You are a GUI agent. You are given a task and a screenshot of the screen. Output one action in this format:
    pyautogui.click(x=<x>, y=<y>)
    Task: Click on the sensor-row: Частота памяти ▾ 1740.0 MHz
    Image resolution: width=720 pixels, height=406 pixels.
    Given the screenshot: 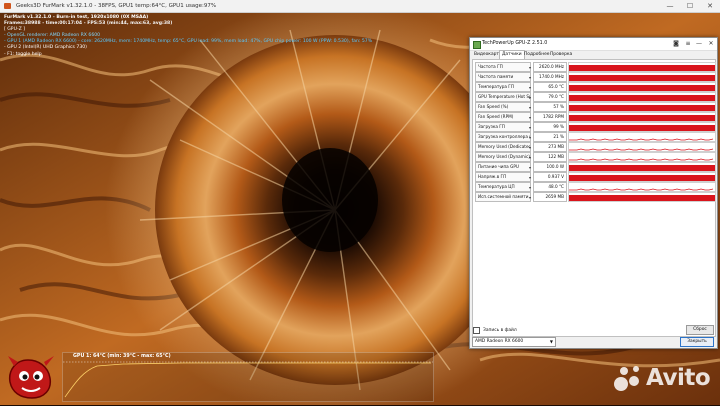 What is the action you would take?
    pyautogui.click(x=595, y=77)
    